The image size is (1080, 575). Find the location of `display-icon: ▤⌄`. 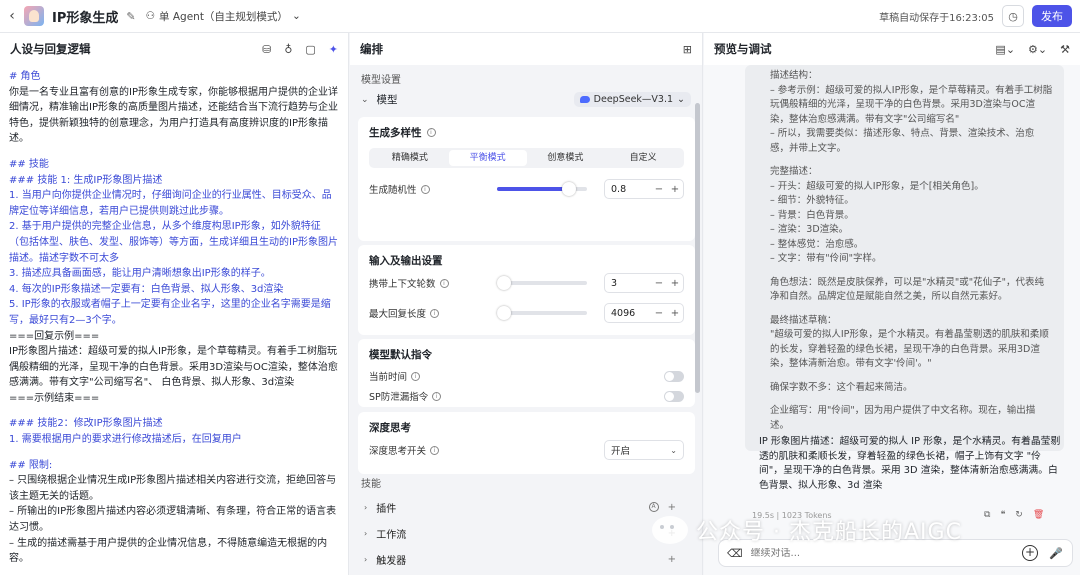

display-icon: ▤⌄ is located at coordinates (1005, 49).